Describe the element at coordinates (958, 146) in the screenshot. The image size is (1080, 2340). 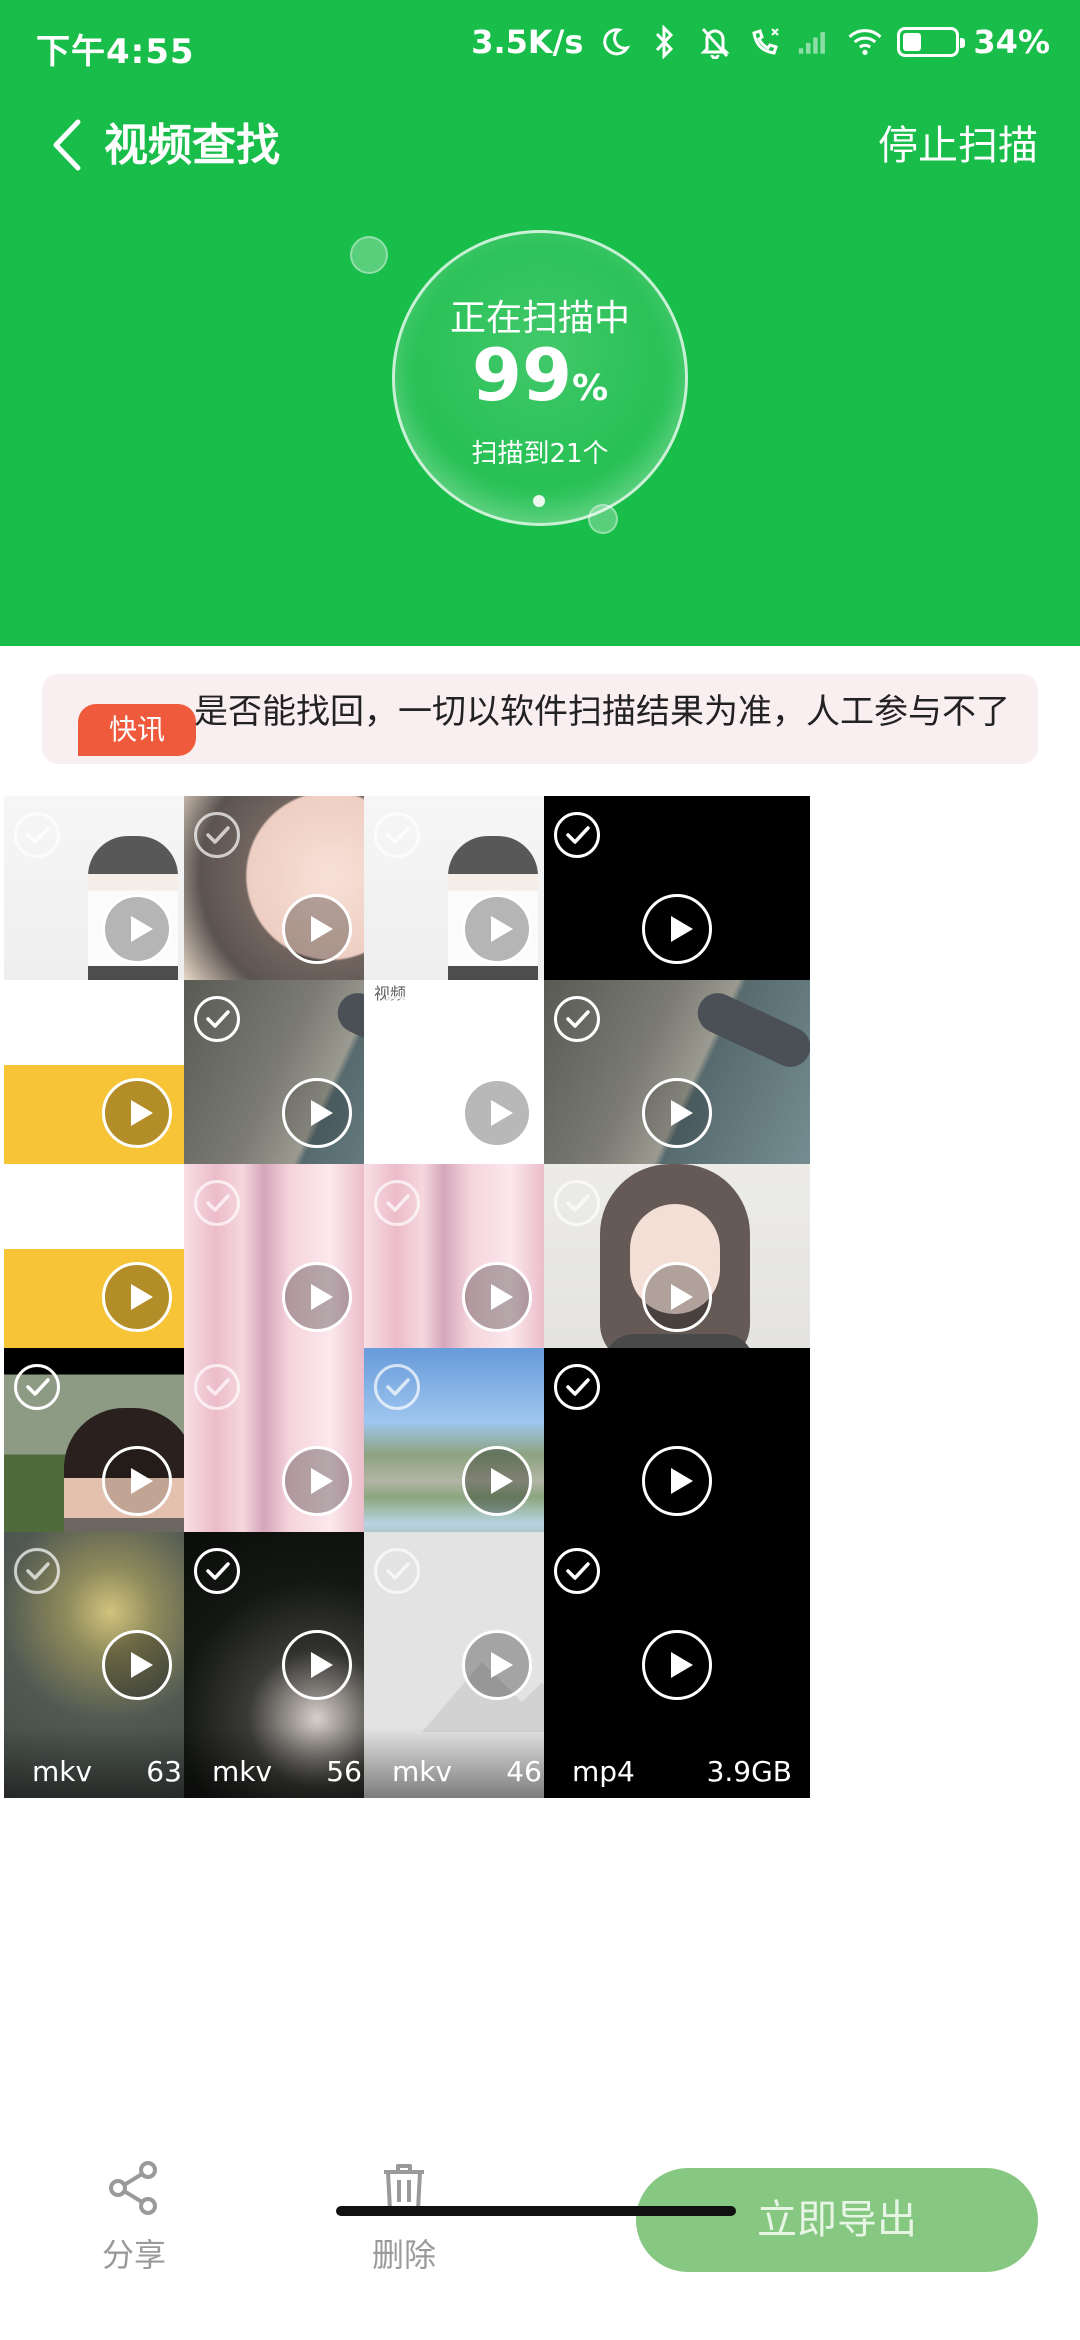
I see `stop-scan-button: 停止扫描` at that location.